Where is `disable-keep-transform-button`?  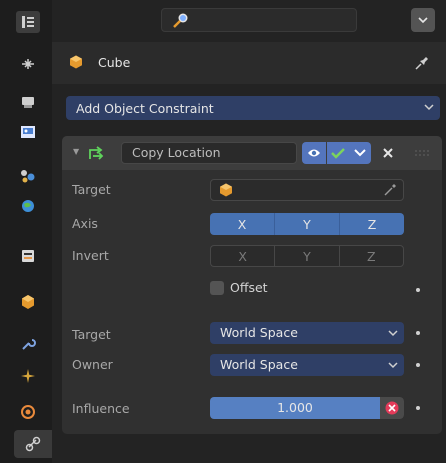 disable-keep-transform-button is located at coordinates (392, 408).